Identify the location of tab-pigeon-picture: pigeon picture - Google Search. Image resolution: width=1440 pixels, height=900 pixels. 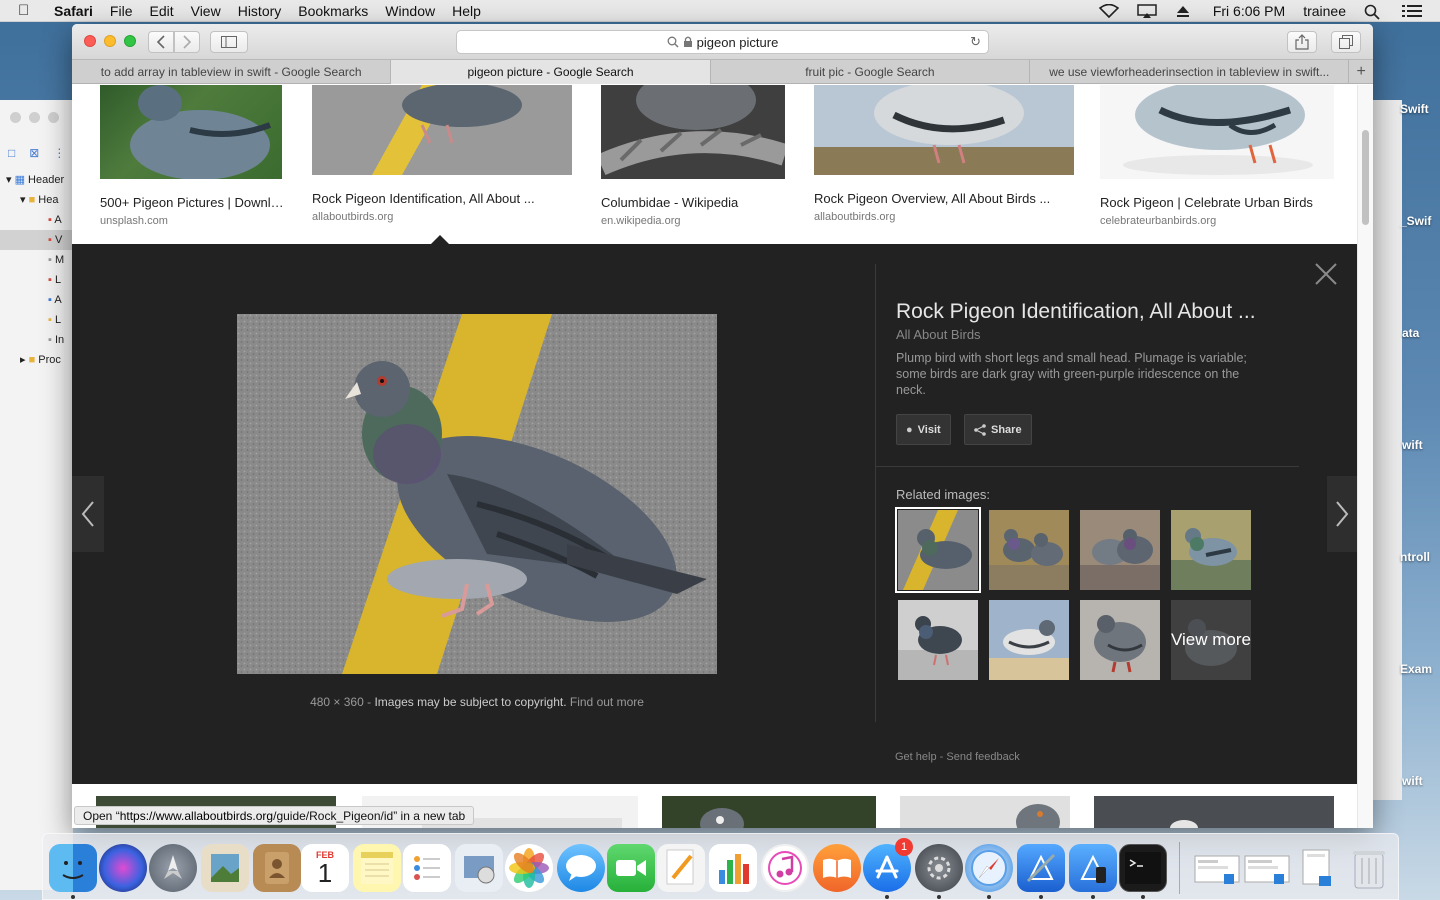
(551, 72).